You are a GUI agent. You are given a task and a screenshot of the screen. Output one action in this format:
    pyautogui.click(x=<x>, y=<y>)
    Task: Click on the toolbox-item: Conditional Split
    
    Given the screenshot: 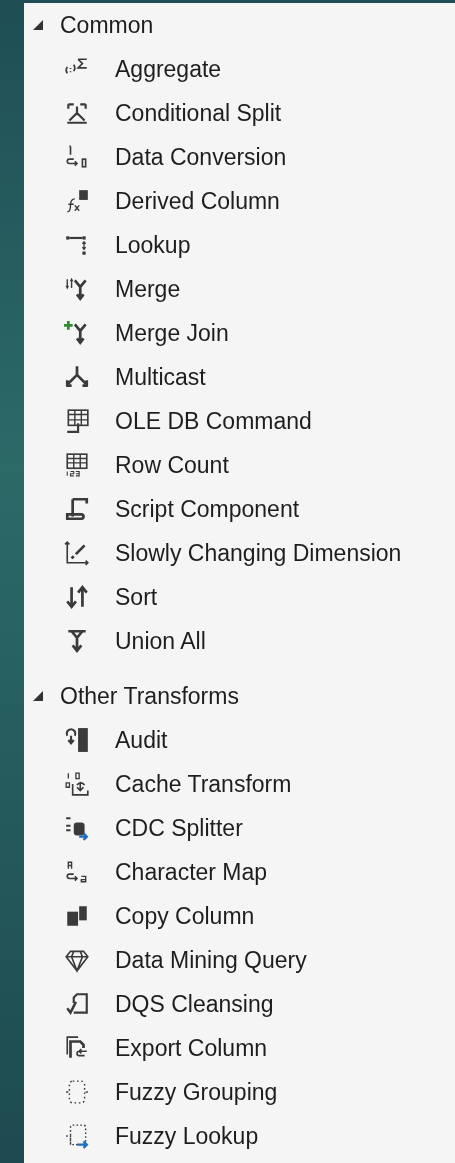 What is the action you would take?
    pyautogui.click(x=239, y=113)
    